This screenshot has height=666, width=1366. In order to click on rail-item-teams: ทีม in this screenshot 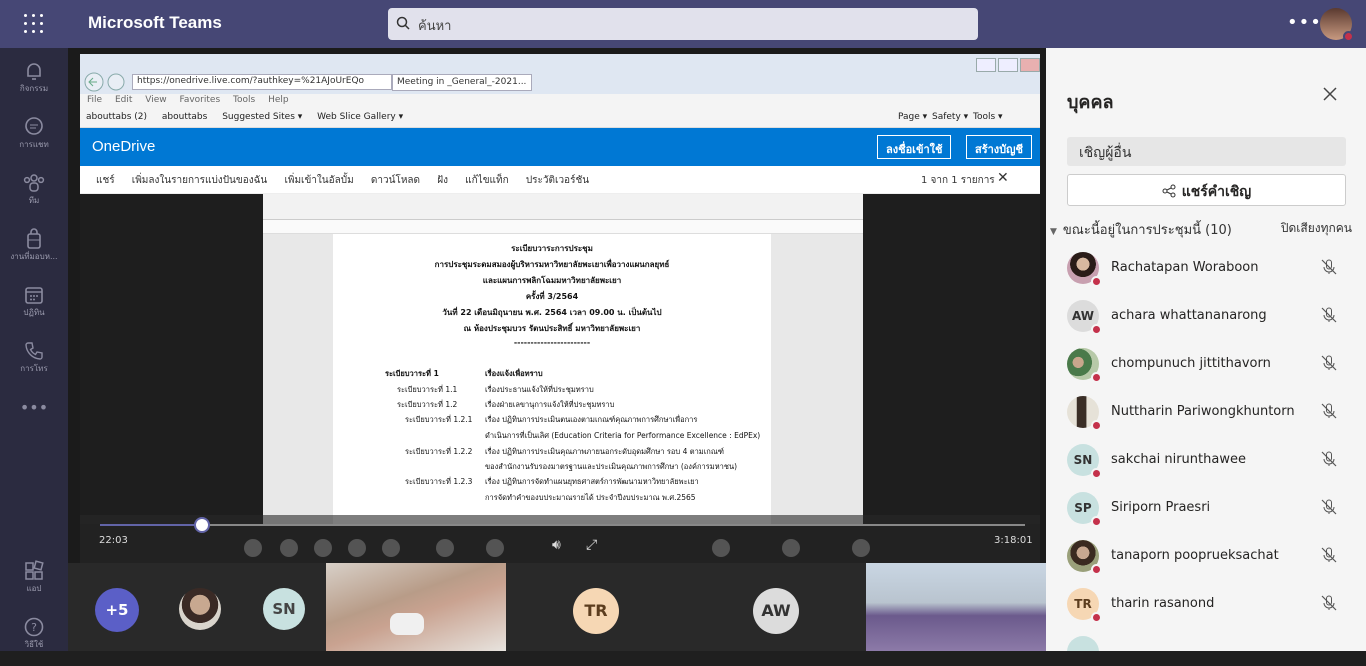, I will do `click(34, 194)`.